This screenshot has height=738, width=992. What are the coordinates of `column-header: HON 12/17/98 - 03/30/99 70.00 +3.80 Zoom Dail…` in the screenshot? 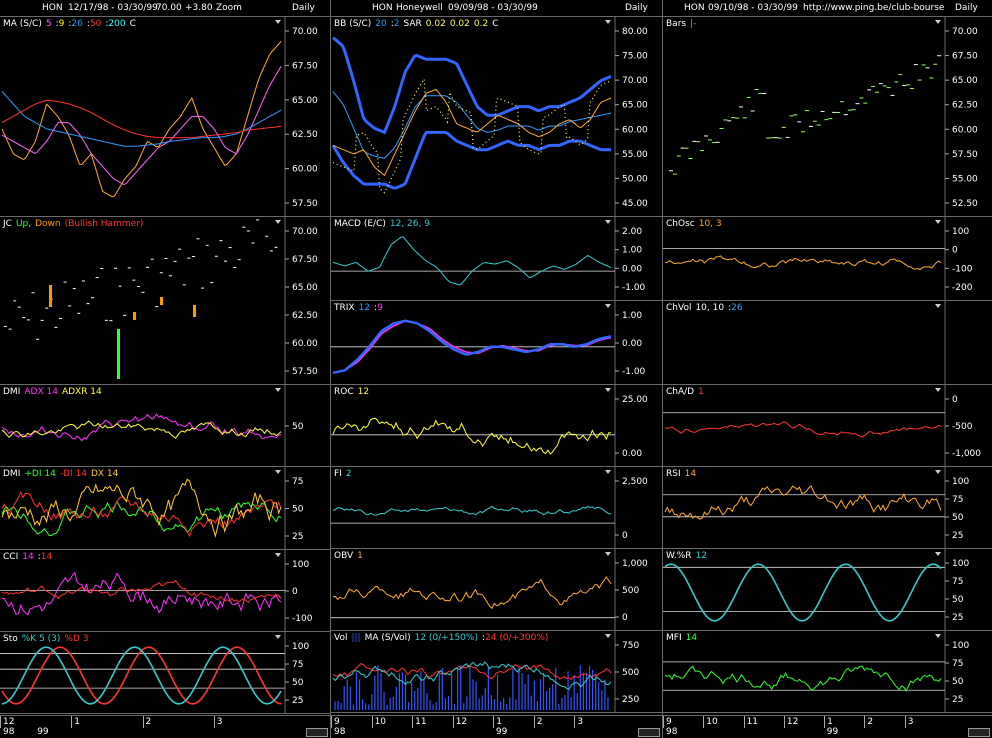 It's located at (165, 8).